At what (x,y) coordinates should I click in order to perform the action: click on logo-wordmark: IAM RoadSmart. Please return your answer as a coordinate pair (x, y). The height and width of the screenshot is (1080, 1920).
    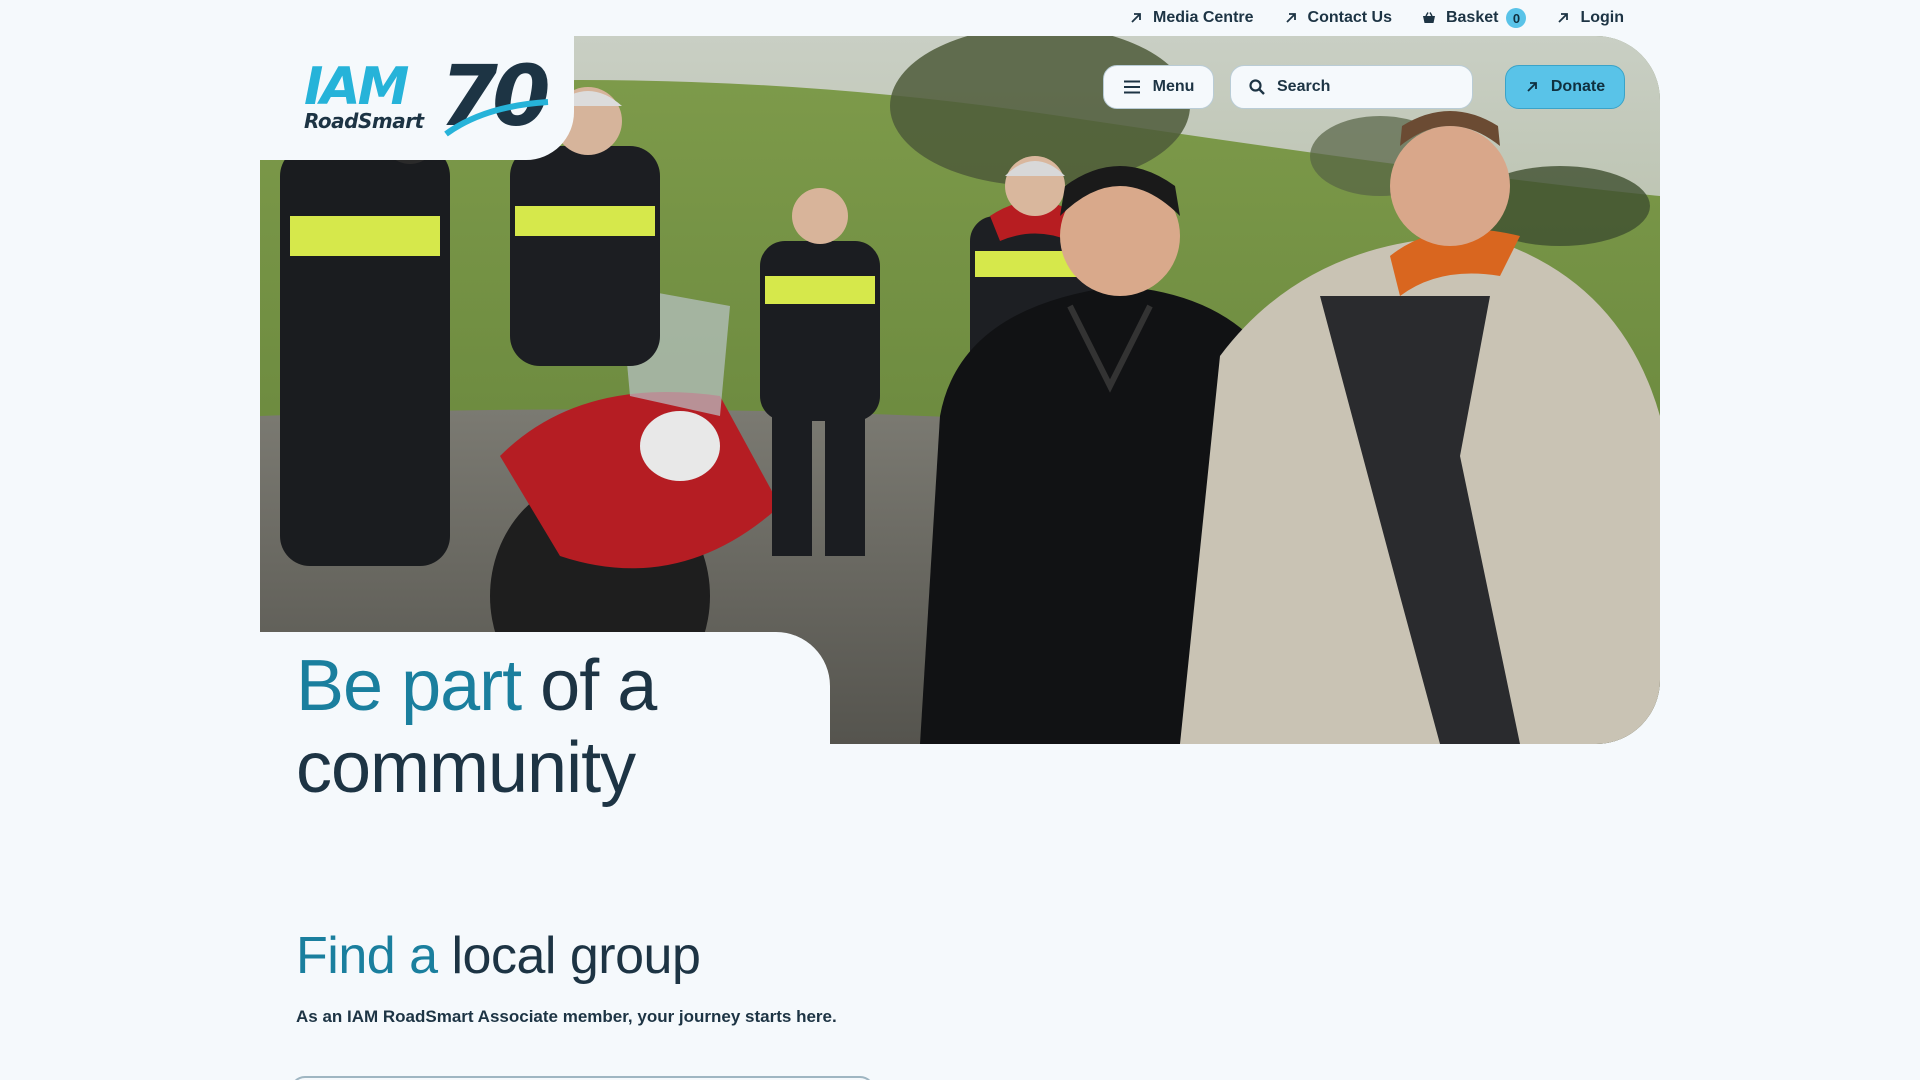
    Looking at the image, I should click on (364, 96).